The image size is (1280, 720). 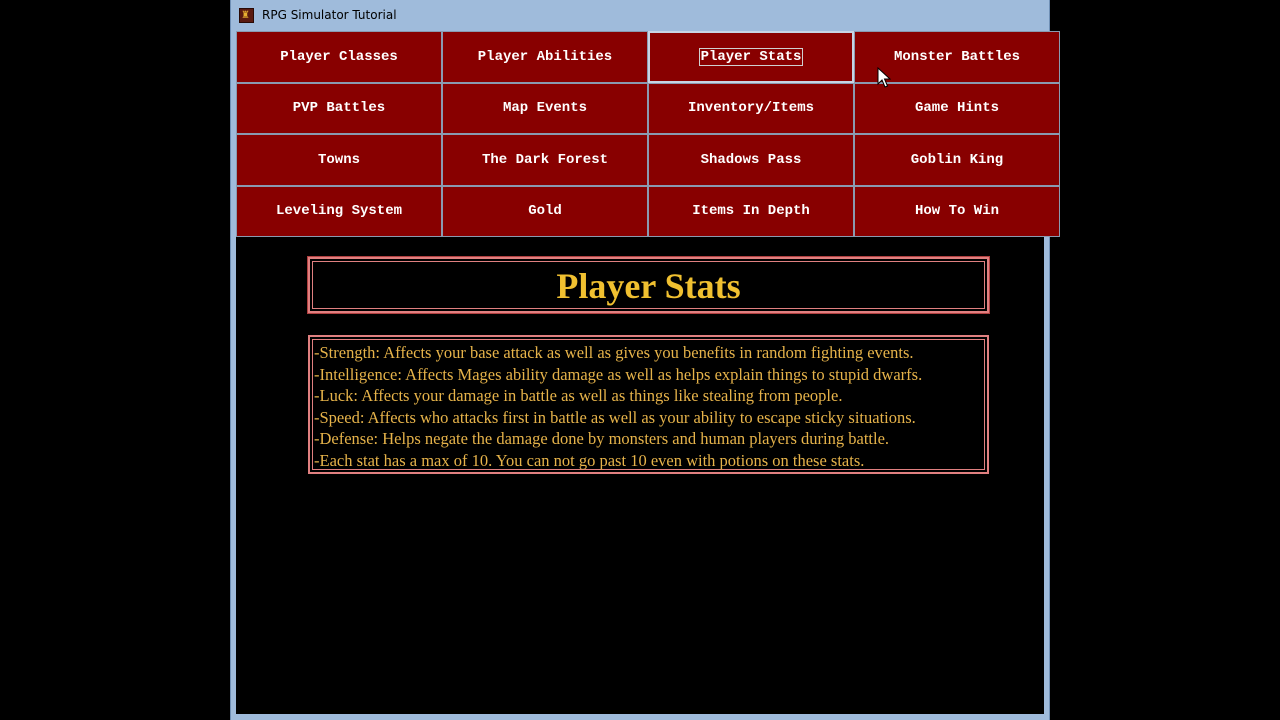 I want to click on nav-button-map-events: Map Events, so click(x=545, y=108).